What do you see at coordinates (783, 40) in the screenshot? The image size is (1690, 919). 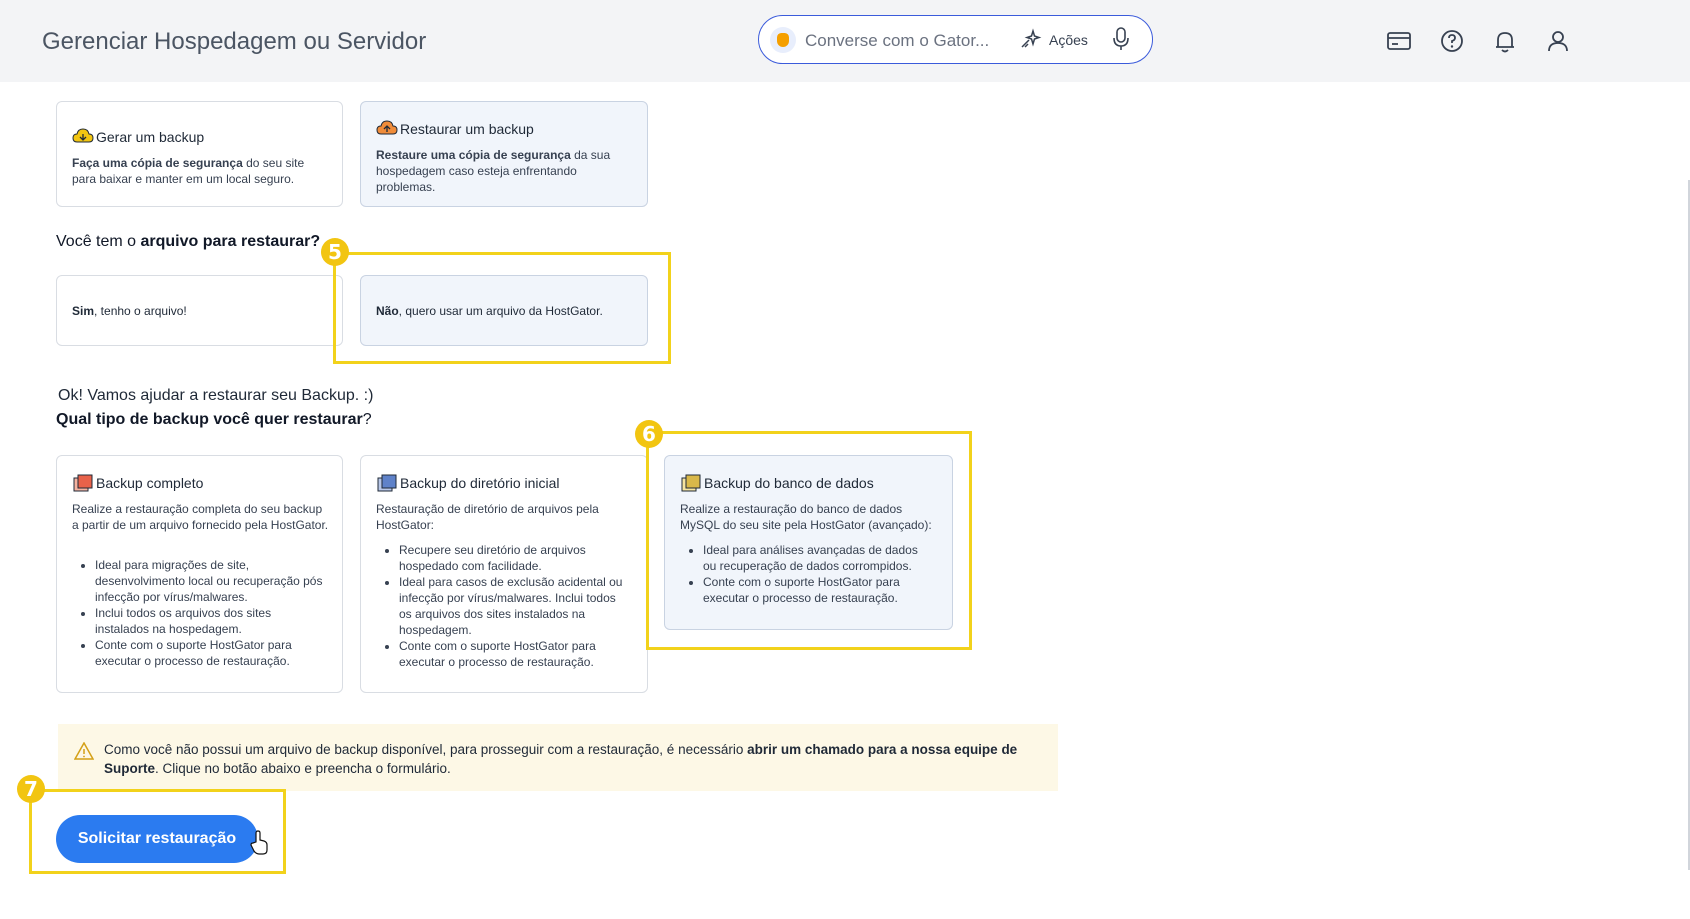 I see `gator-avatar-icon` at bounding box center [783, 40].